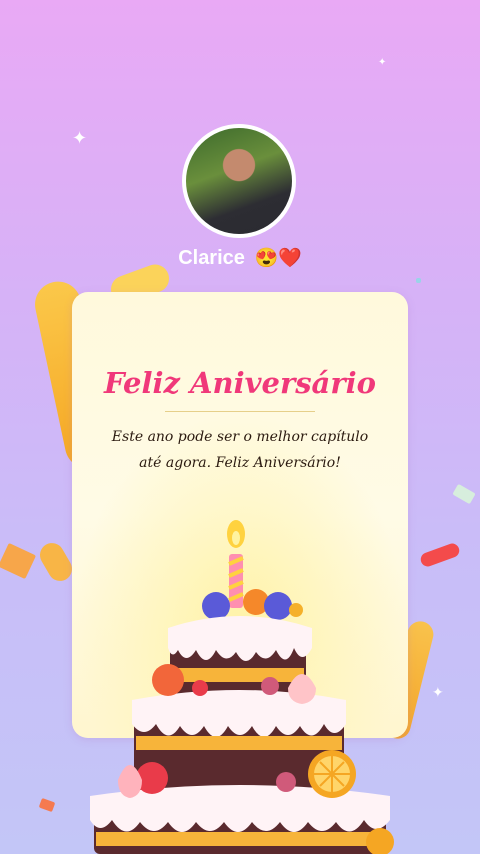 The image size is (480, 854). Describe the element at coordinates (239, 181) in the screenshot. I see `avatar` at that location.